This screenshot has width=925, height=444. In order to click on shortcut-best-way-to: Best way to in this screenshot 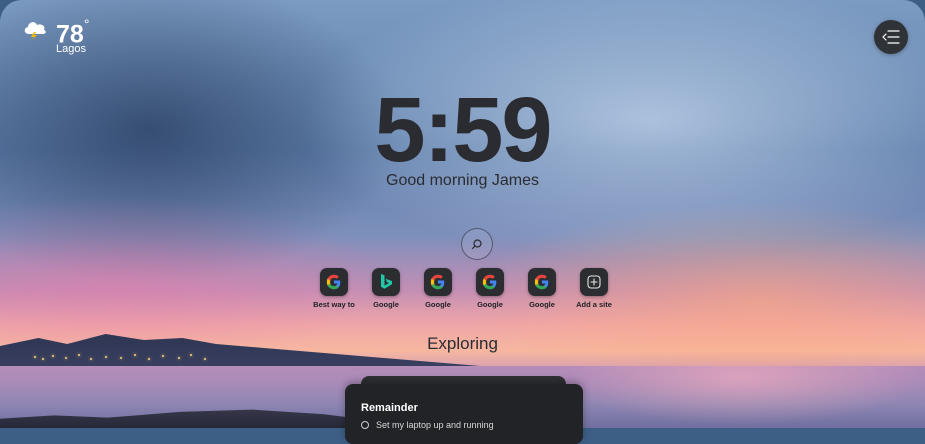, I will do `click(334, 288)`.